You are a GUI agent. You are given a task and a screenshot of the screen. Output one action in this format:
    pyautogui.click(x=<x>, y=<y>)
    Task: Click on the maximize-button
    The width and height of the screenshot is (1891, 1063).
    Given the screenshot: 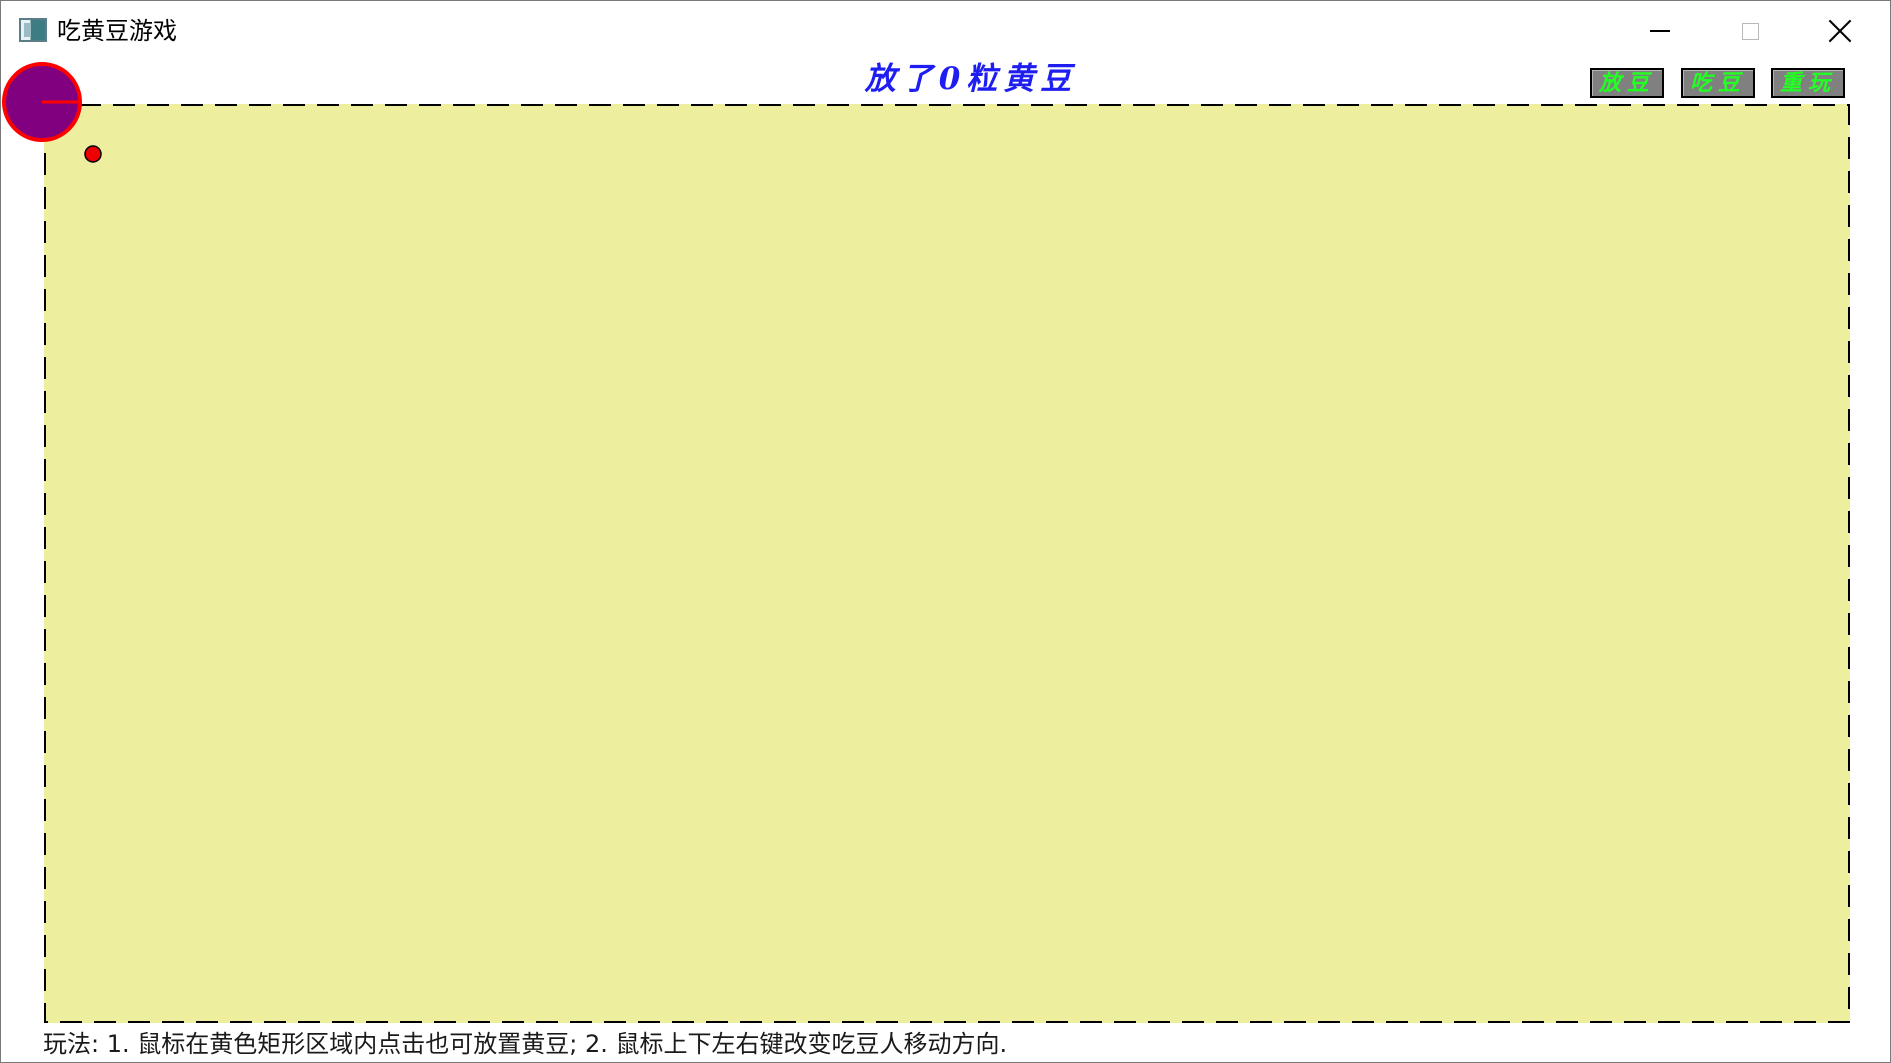 What is the action you would take?
    pyautogui.click(x=1750, y=31)
    